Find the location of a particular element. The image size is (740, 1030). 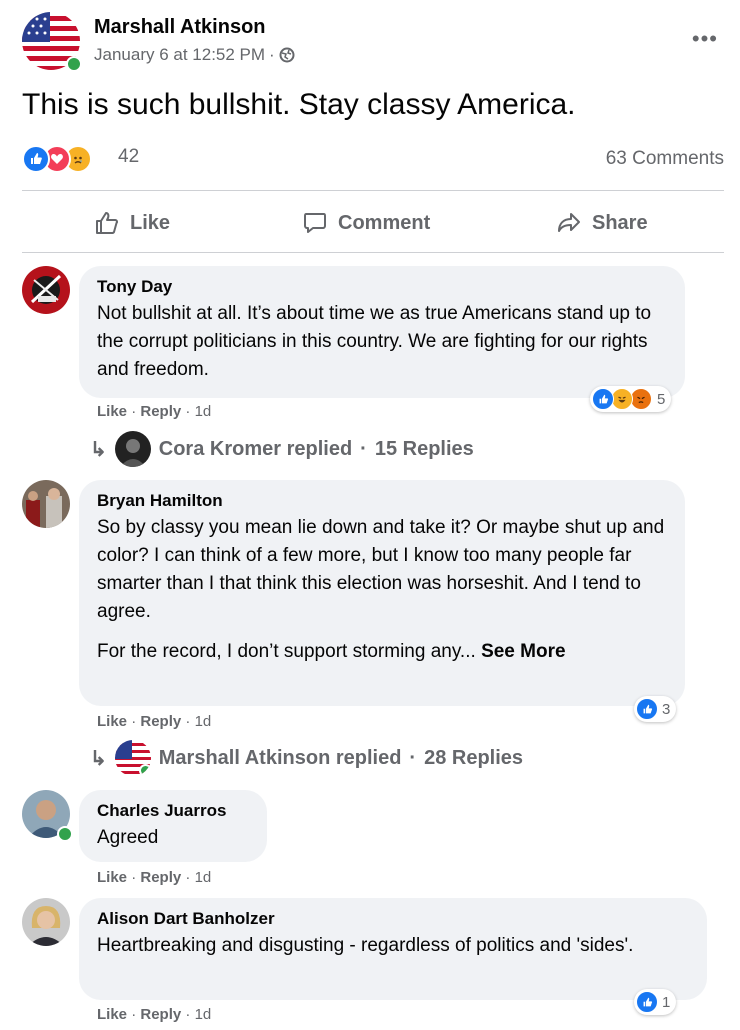

reaction-count: 42 is located at coordinates (128, 157).